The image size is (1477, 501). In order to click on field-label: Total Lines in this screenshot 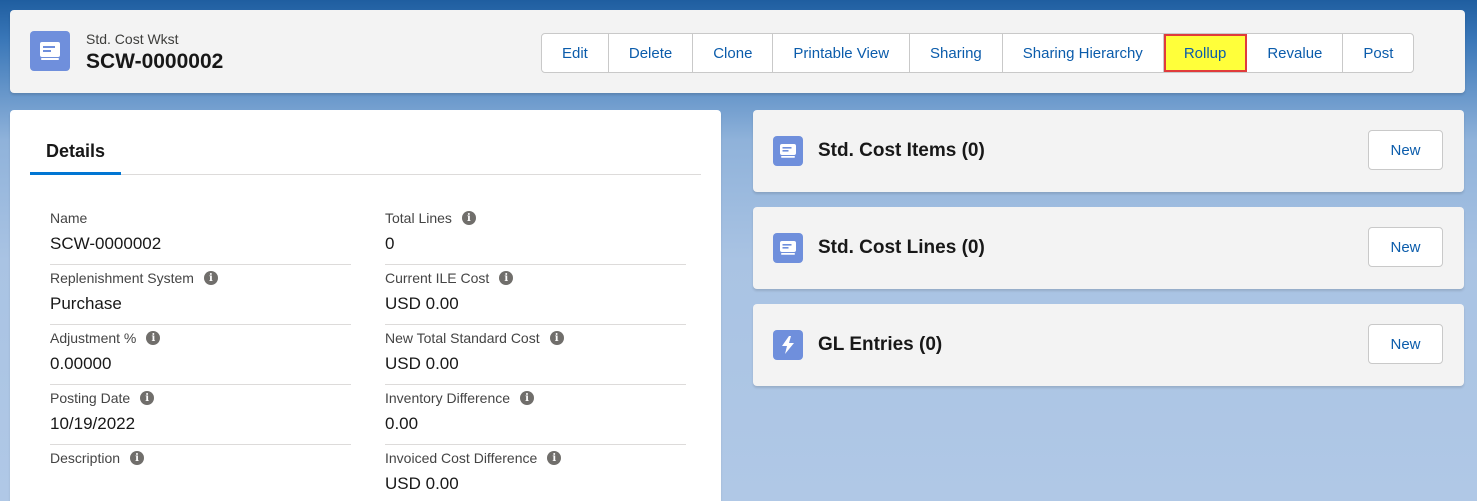, I will do `click(418, 218)`.